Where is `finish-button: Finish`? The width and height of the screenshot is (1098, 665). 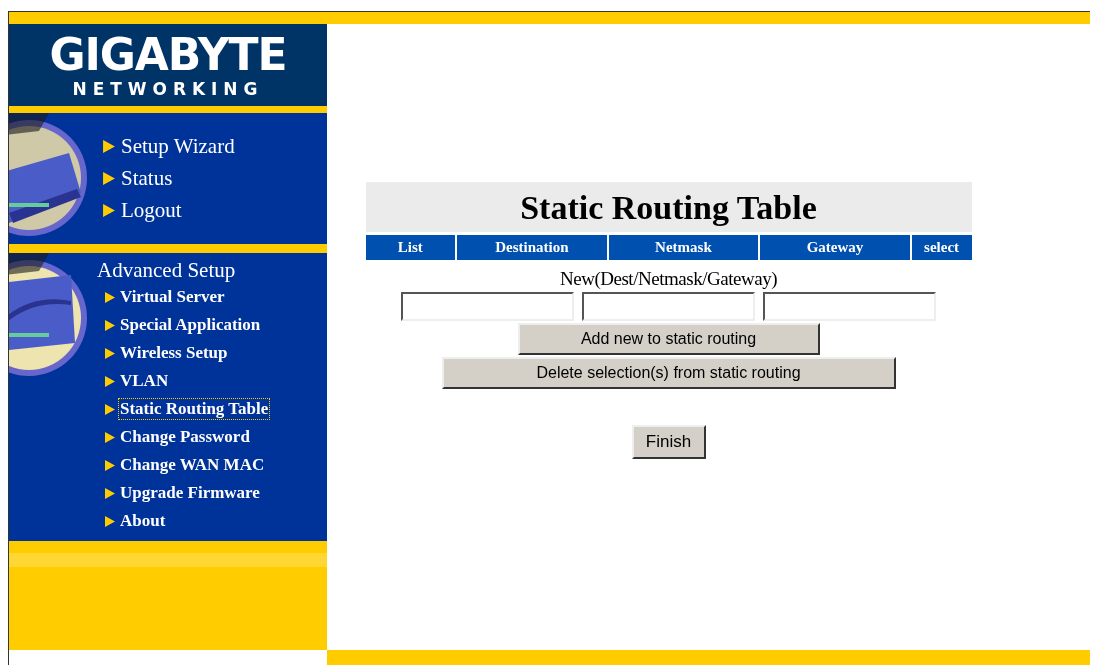
finish-button: Finish is located at coordinates (668, 442).